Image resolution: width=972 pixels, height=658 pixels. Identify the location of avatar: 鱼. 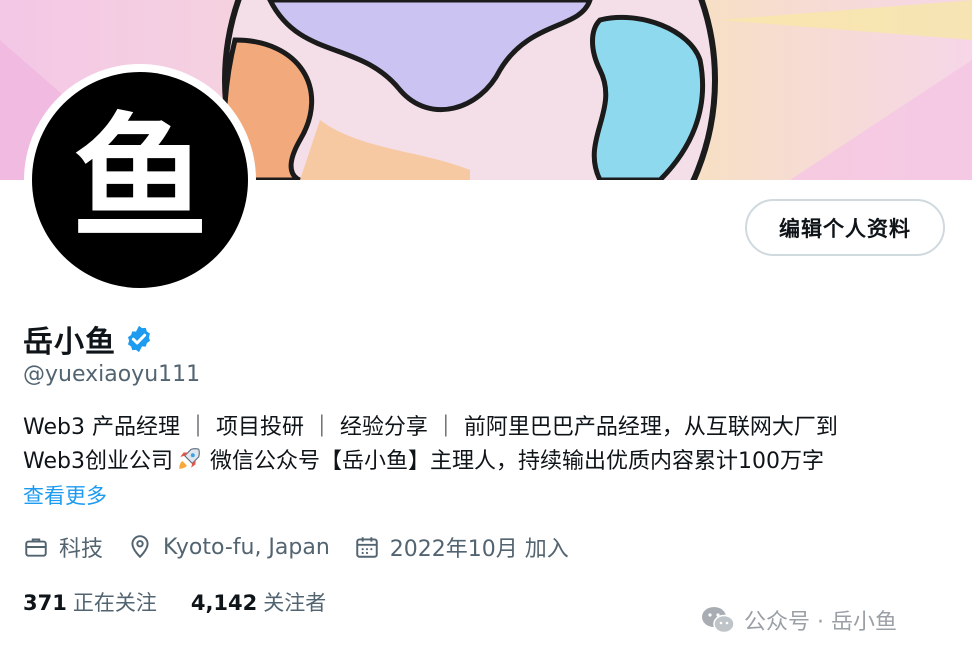
(140, 180).